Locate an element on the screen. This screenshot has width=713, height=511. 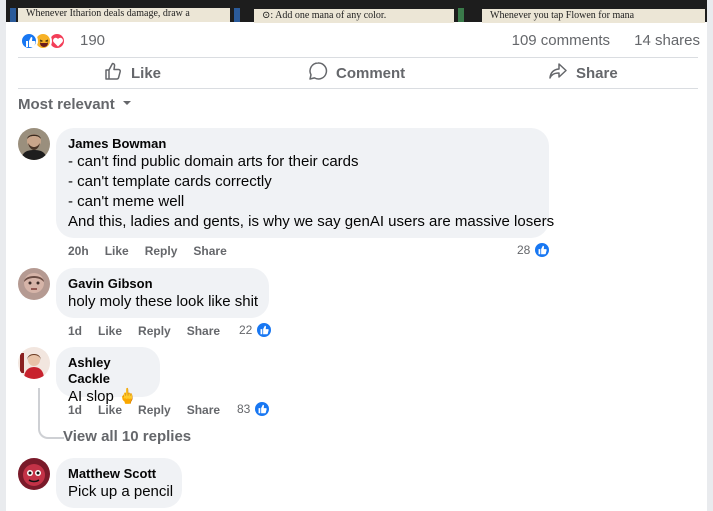
comment-button: Comment is located at coordinates (356, 73).